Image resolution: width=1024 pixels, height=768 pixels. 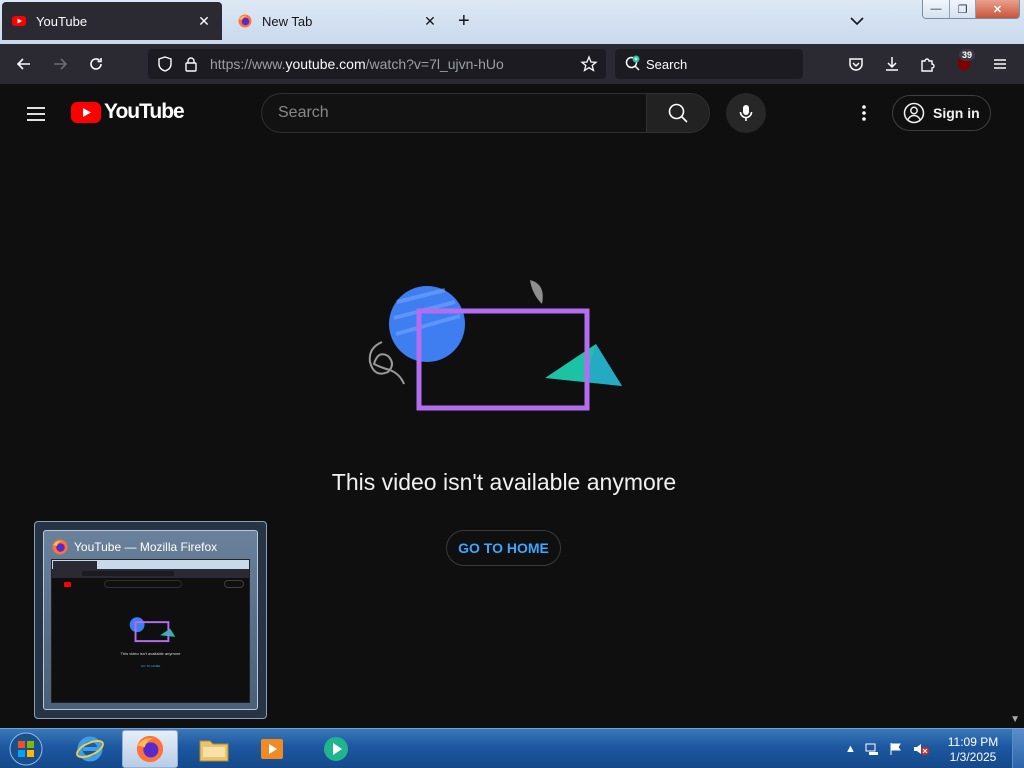 I want to click on back-arrow-icon, so click(x=23, y=64).